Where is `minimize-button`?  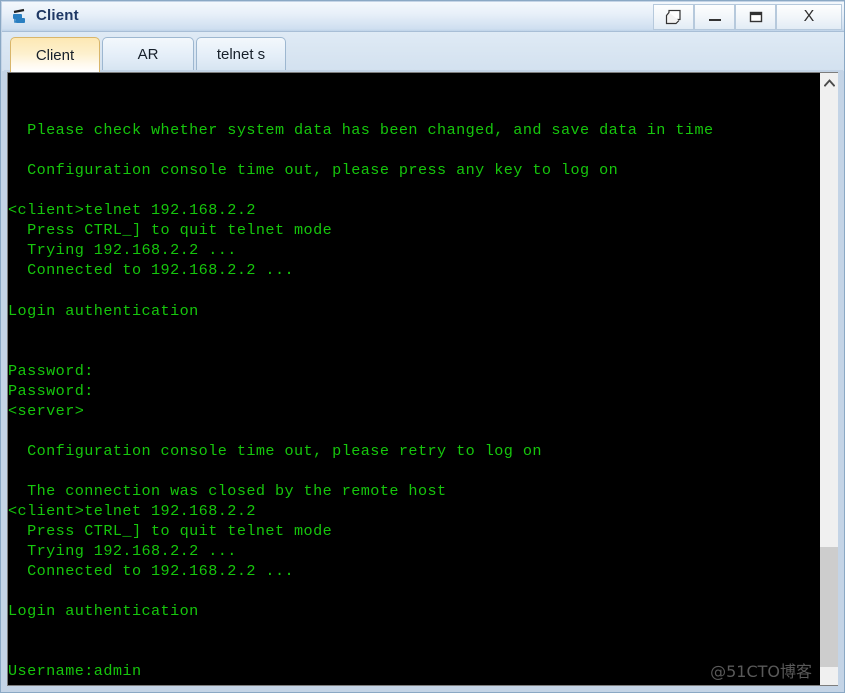 minimize-button is located at coordinates (714, 17).